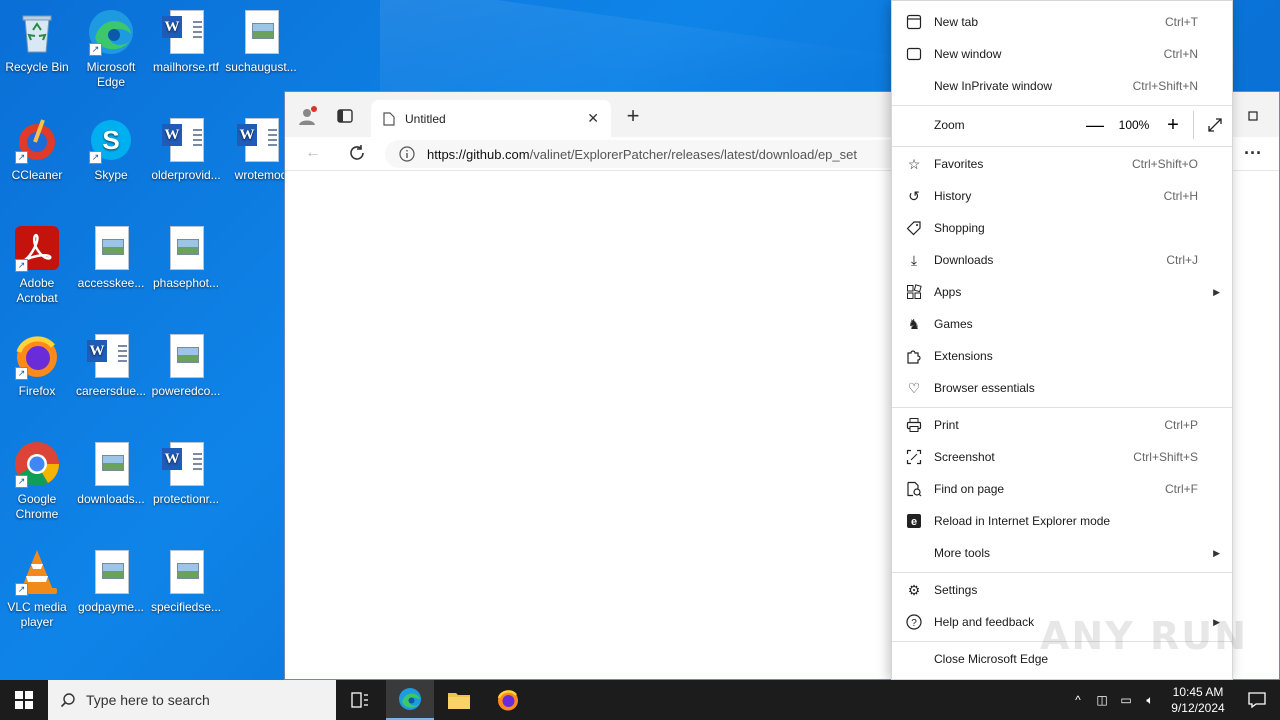  Describe the element at coordinates (37, 356) in the screenshot. I see `firefox-icon: ↗` at that location.